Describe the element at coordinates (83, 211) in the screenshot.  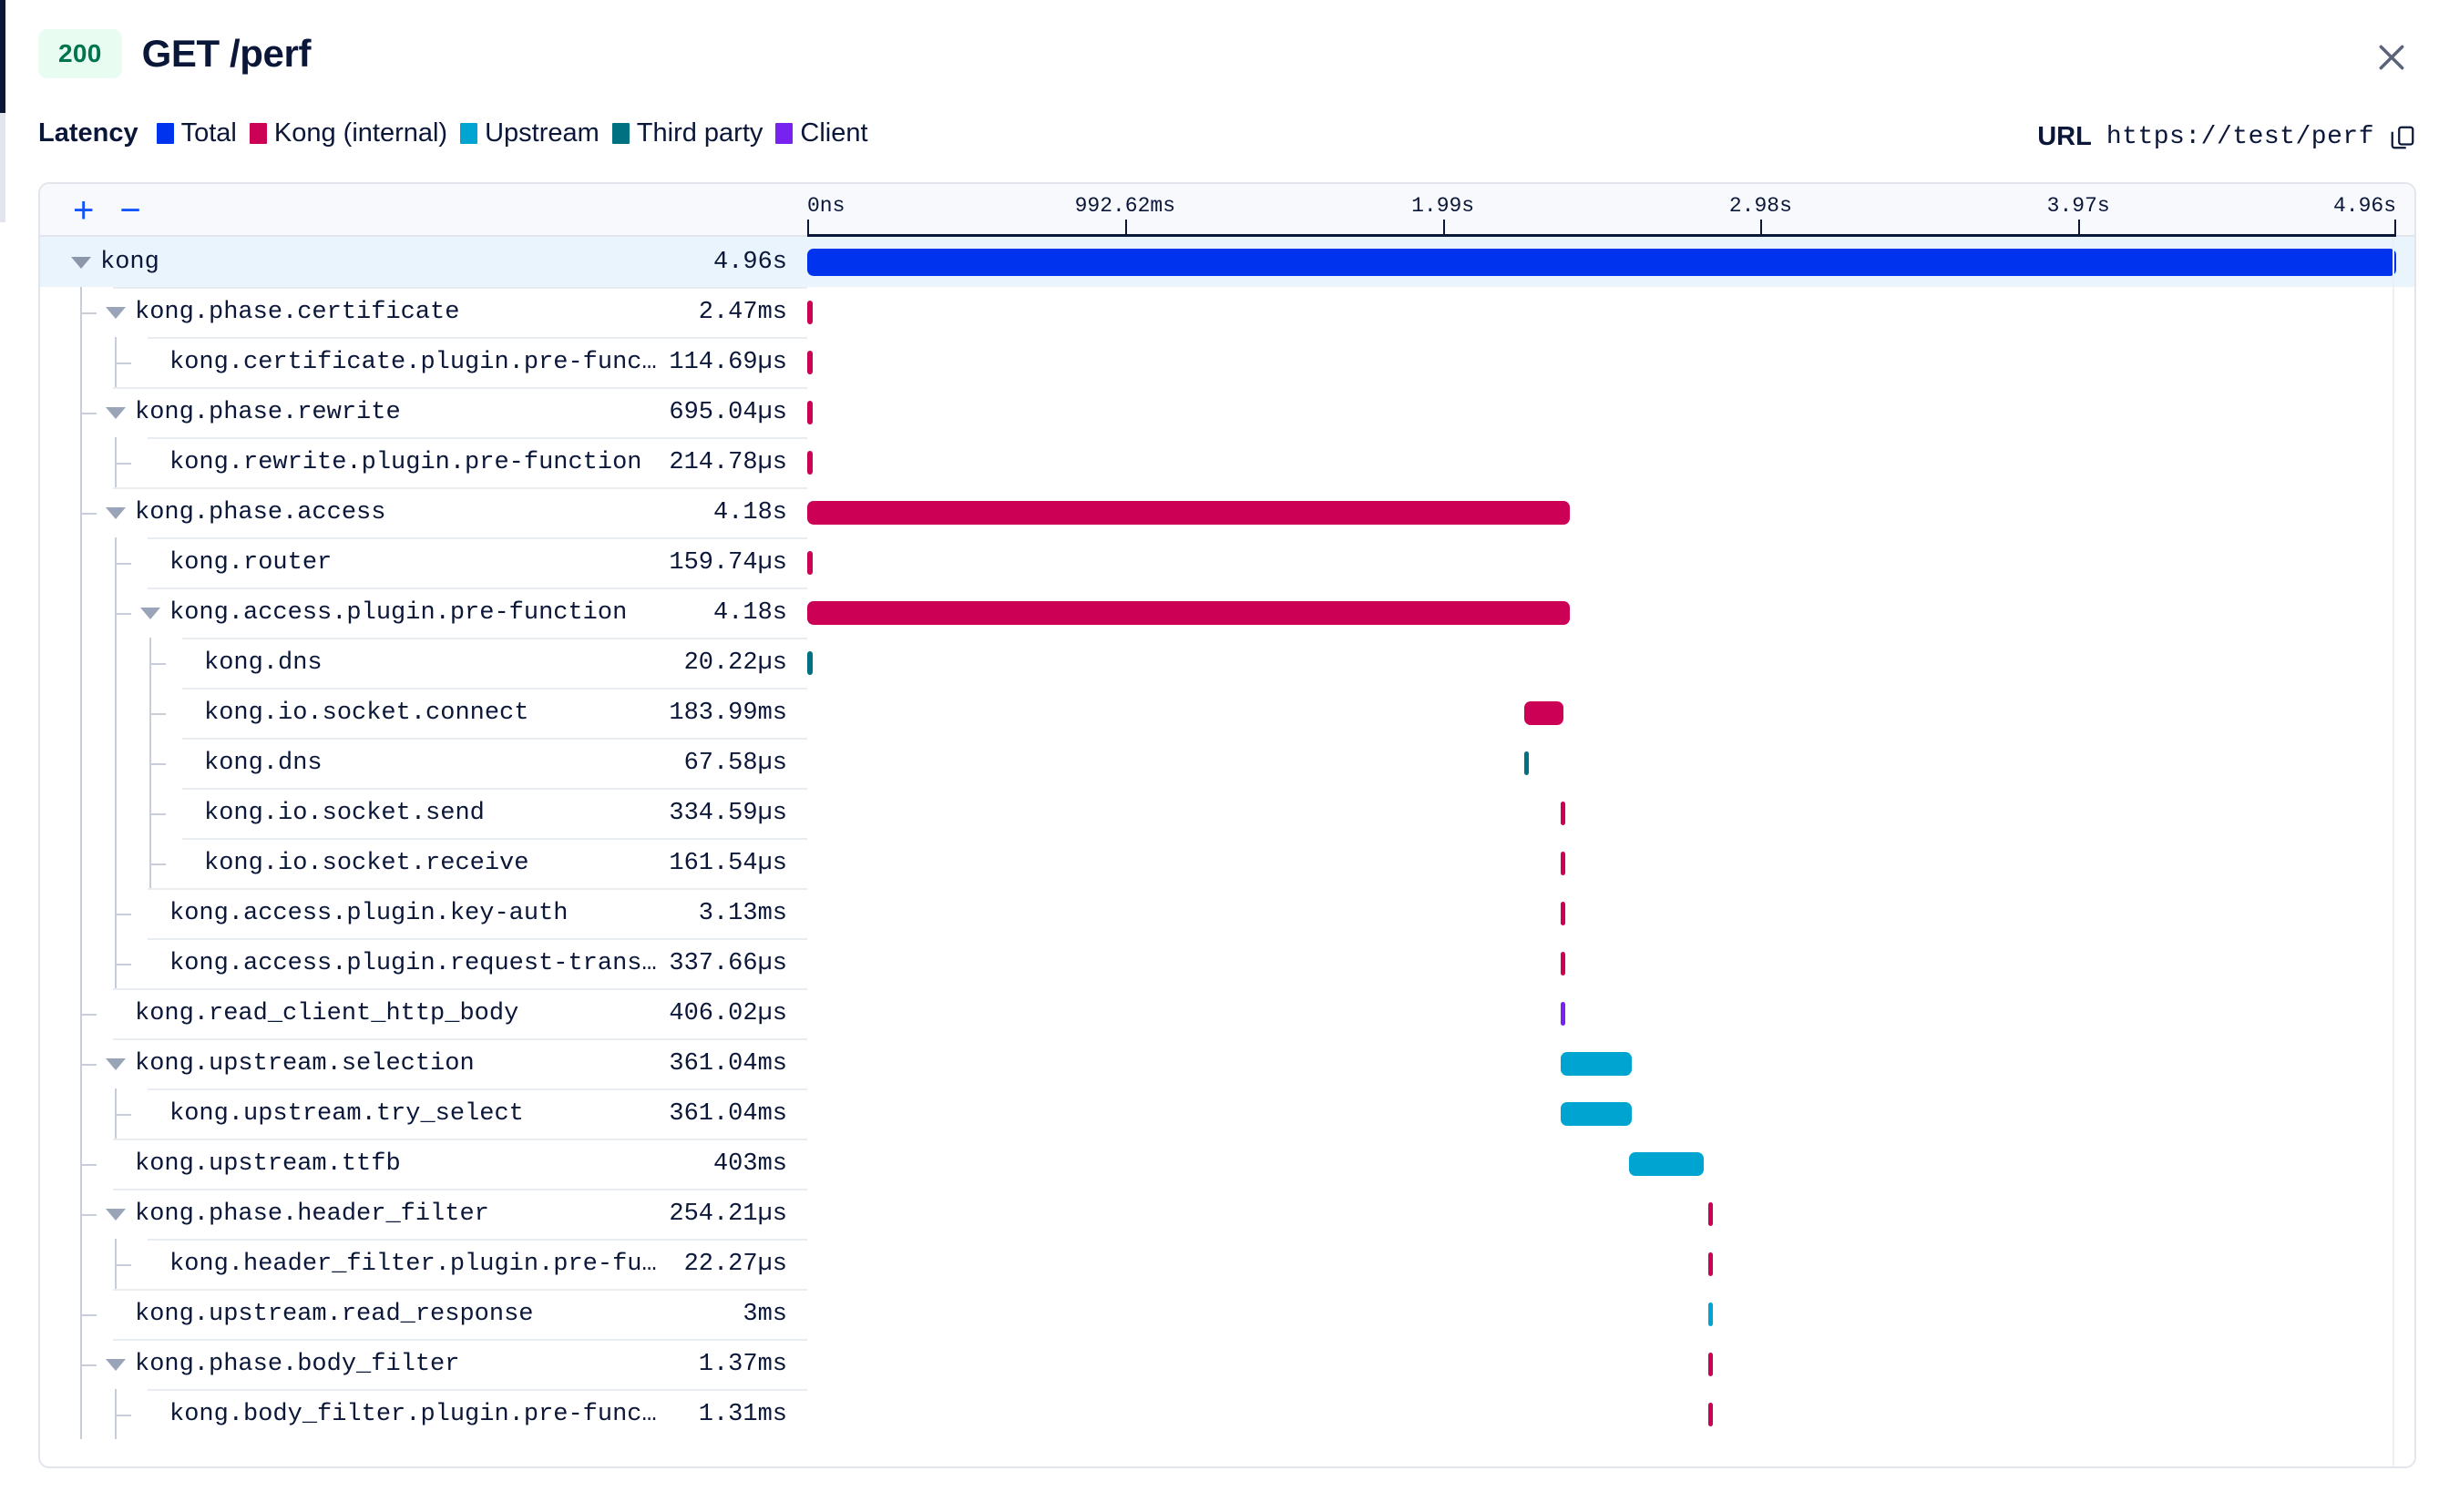
I see `zoom-in-button: +` at that location.